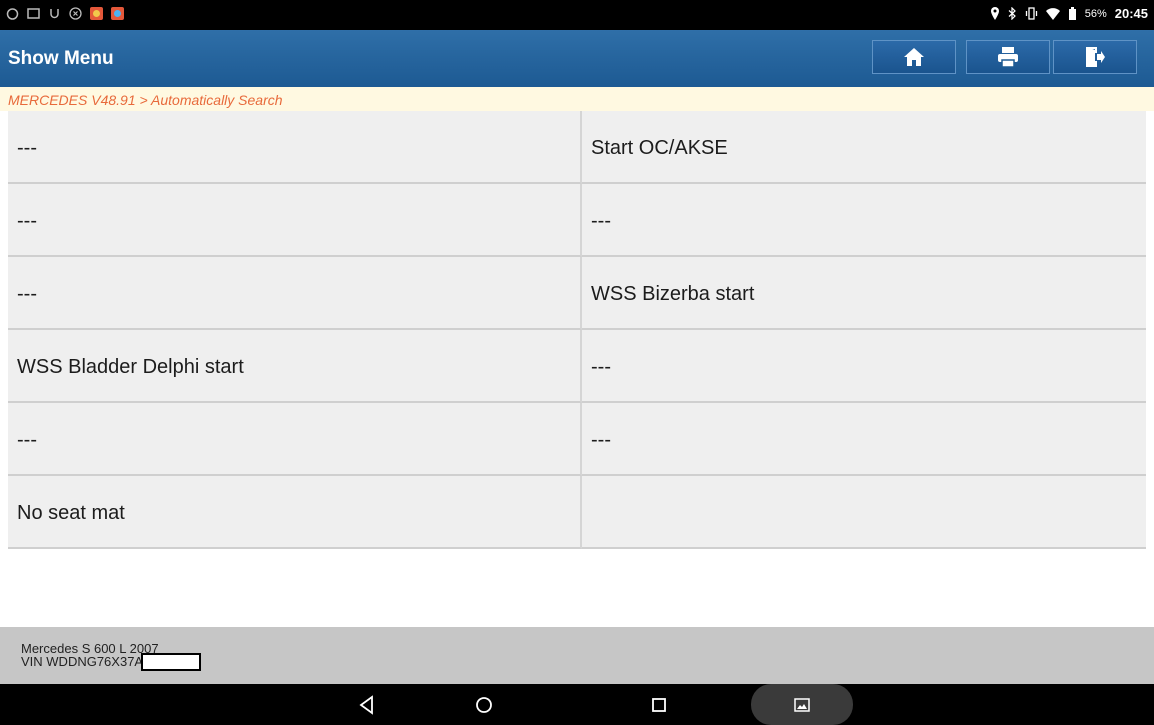 The height and width of the screenshot is (725, 1154). I want to click on clock: 20:45, so click(1131, 13).